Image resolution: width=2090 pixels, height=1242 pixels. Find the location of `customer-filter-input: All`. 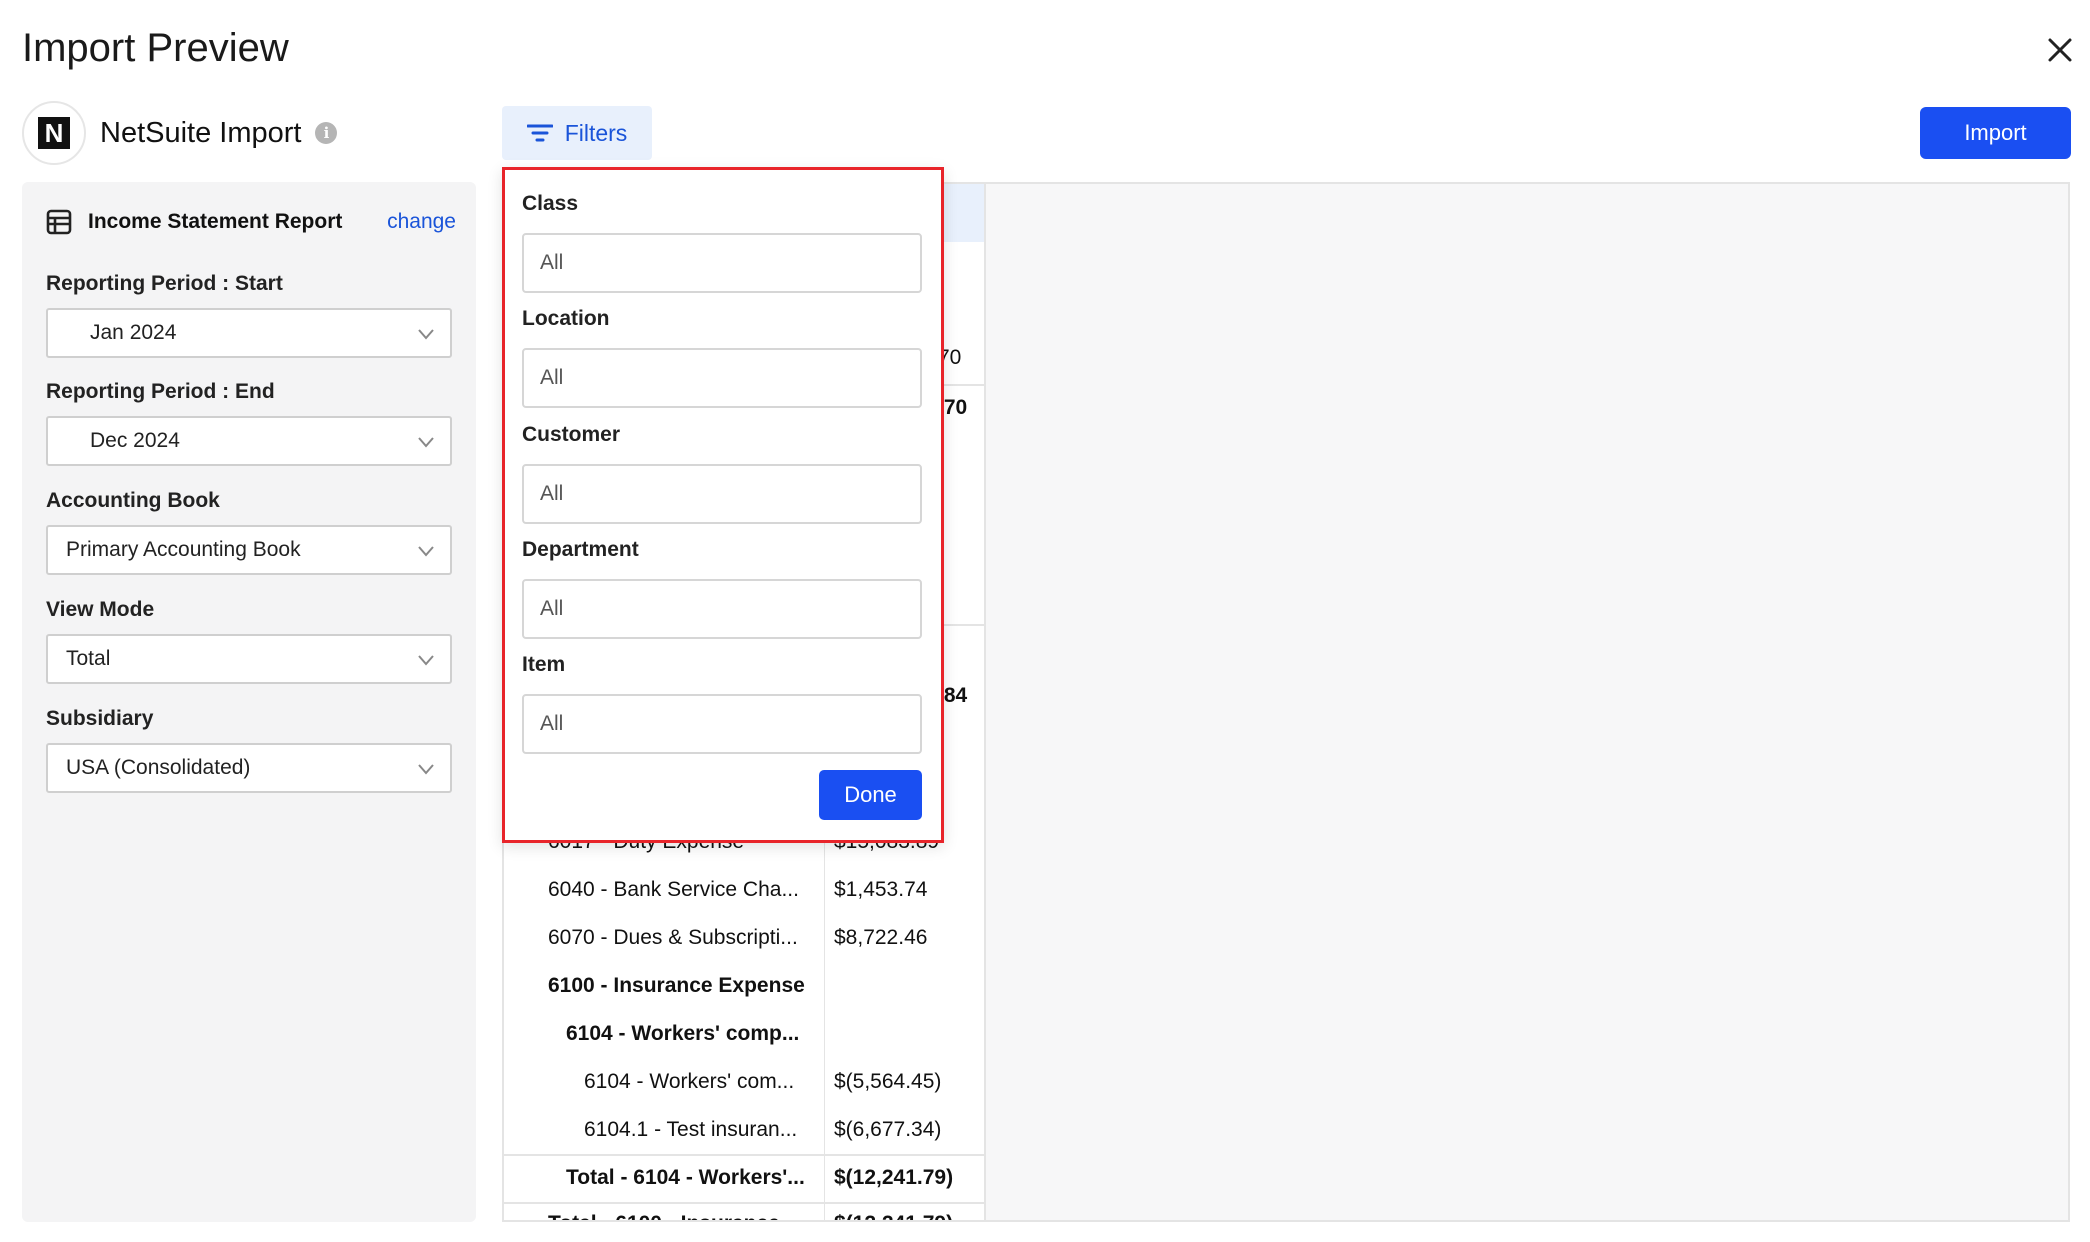

customer-filter-input: All is located at coordinates (722, 494).